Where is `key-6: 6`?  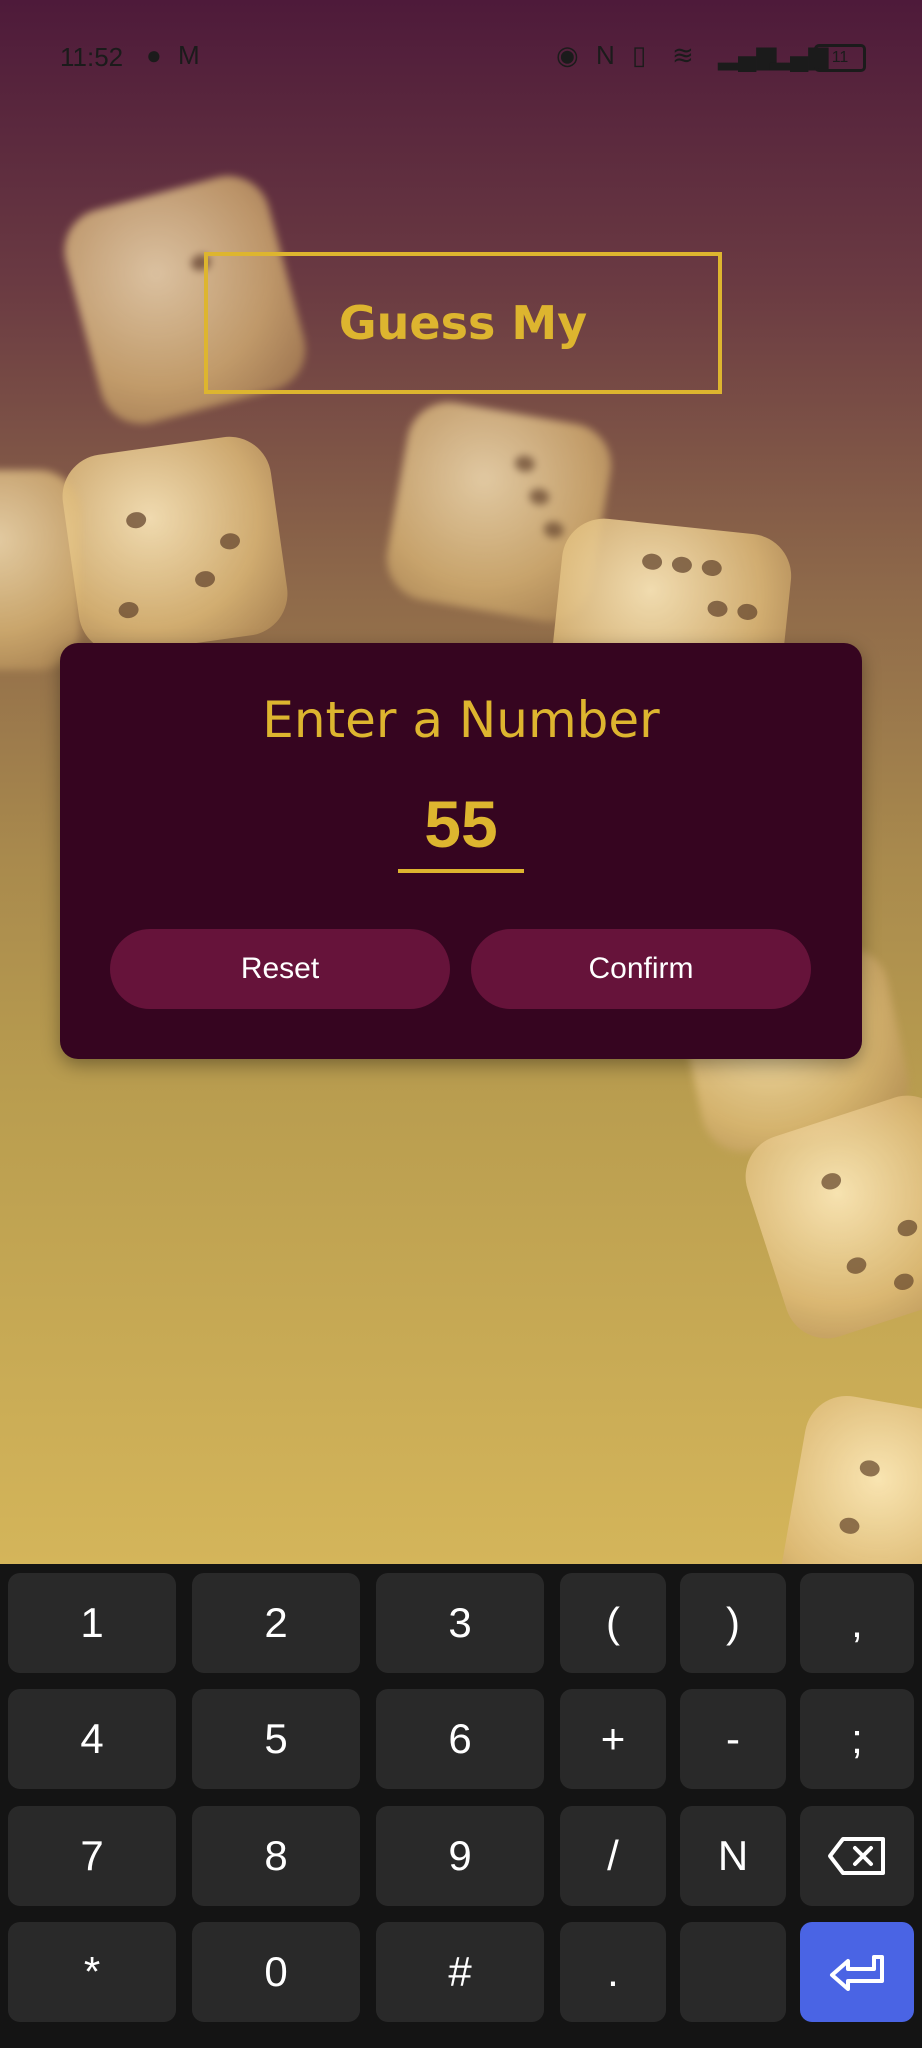 key-6: 6 is located at coordinates (460, 1739).